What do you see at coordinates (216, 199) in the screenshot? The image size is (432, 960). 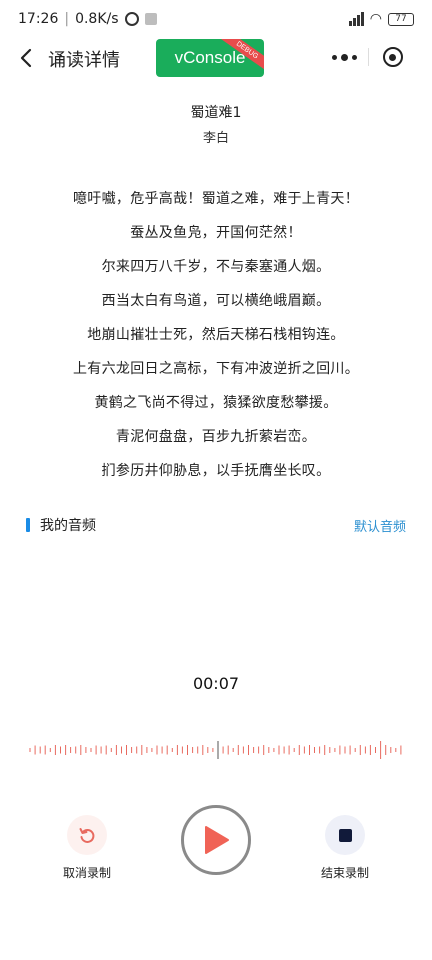 I see `poem-line: 噫吁嚱，危乎高哉！蜀道之难，难于上青天！` at bounding box center [216, 199].